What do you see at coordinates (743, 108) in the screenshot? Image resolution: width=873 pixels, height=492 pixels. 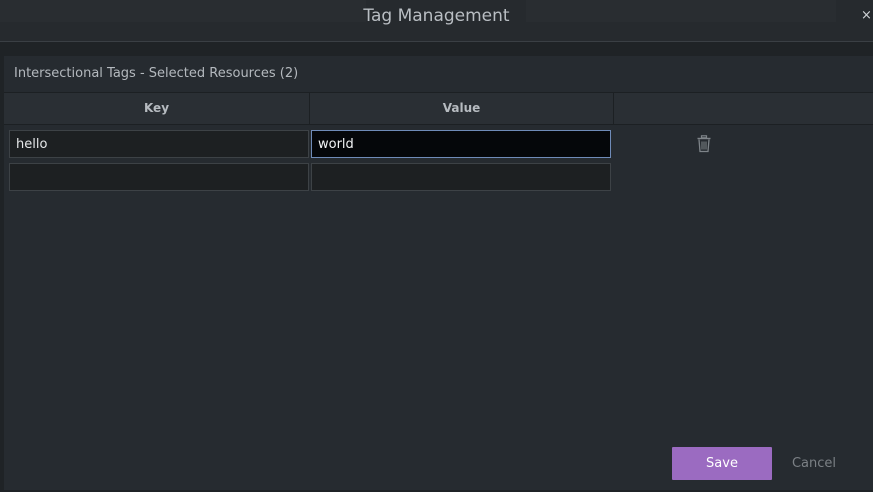 I see `column-header-actions` at bounding box center [743, 108].